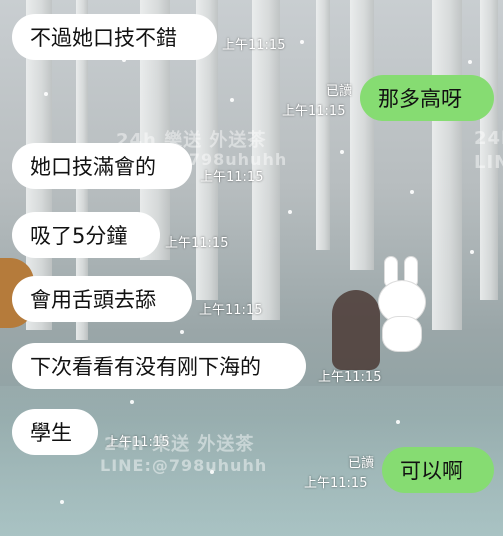 This screenshot has width=503, height=536. What do you see at coordinates (488, 138) in the screenshot?
I see `watermark-text: 24h` at bounding box center [488, 138].